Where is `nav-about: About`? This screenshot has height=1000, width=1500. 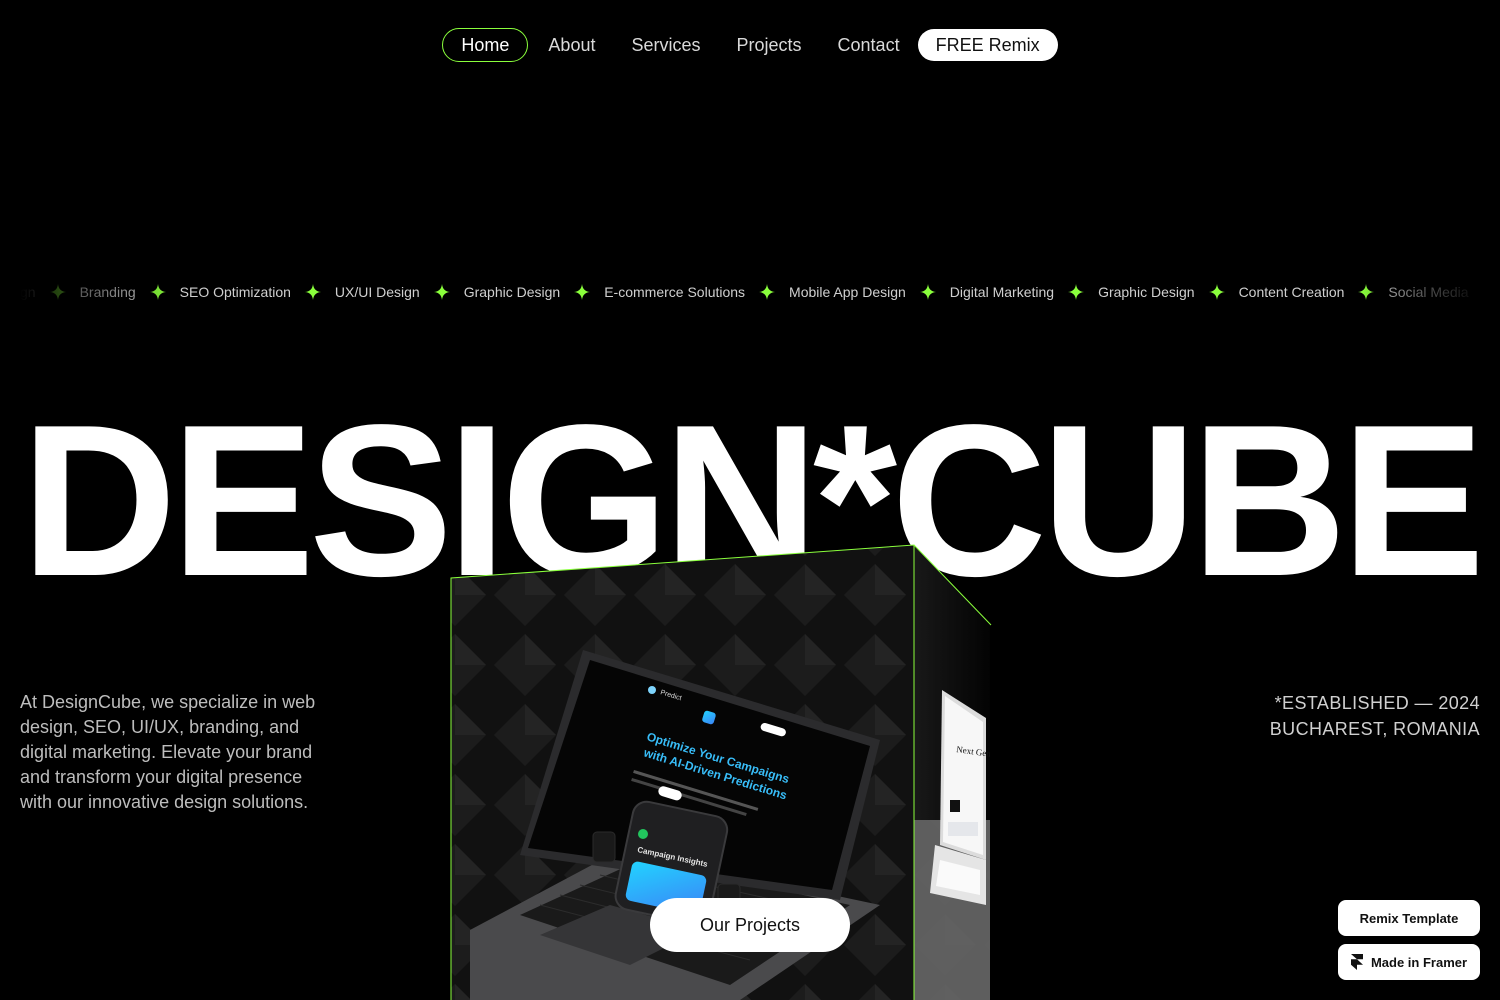 nav-about: About is located at coordinates (571, 45).